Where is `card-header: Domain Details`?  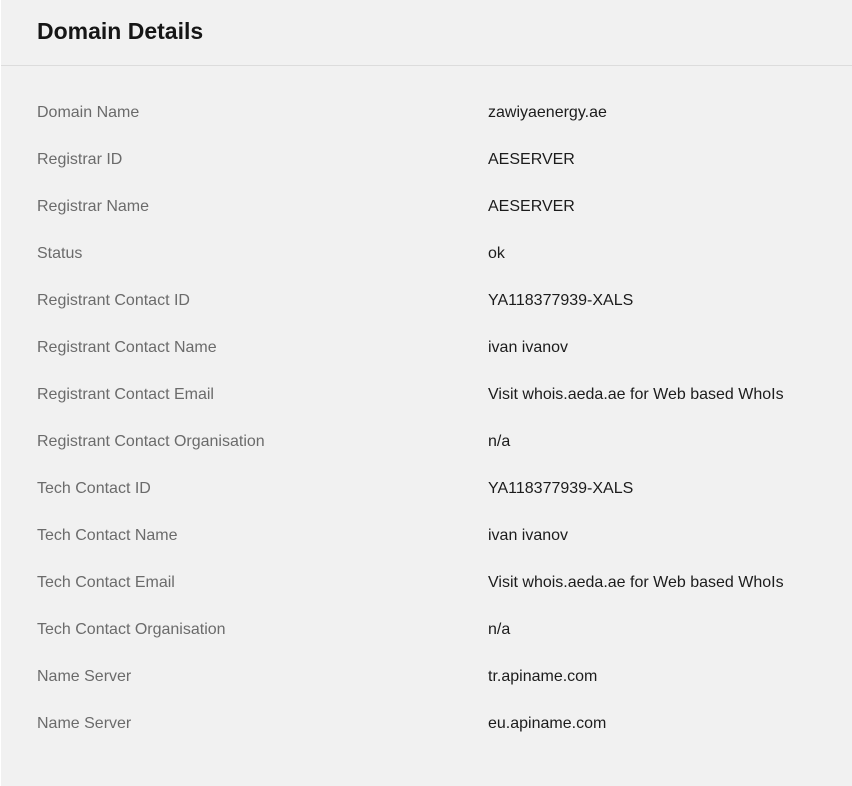 card-header: Domain Details is located at coordinates (426, 33).